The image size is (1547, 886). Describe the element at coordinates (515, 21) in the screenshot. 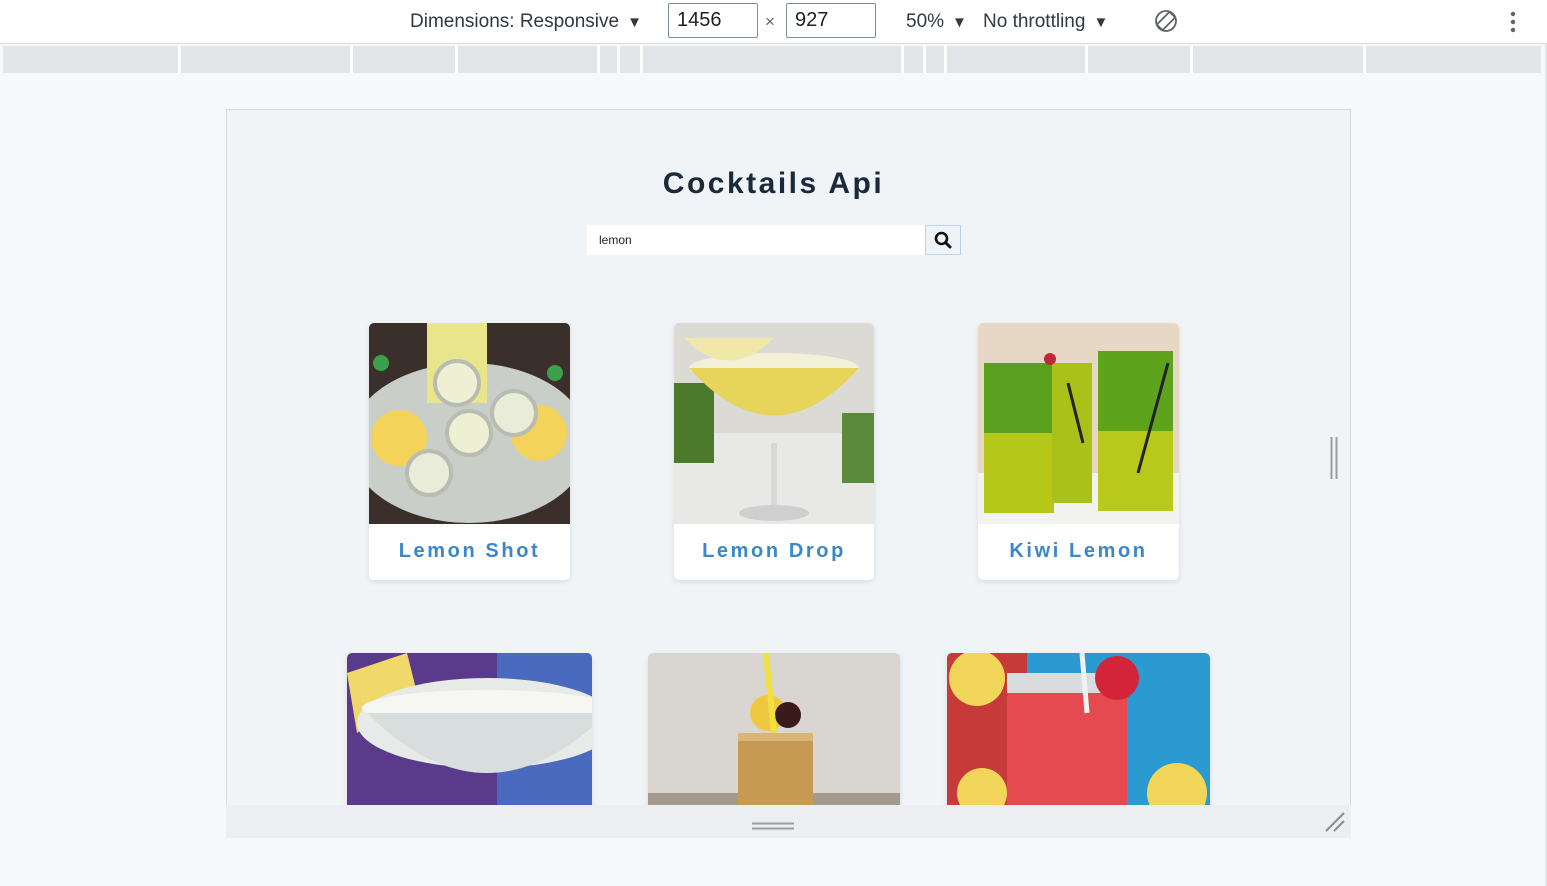

I see `dimensions-label: Dimensions: Responsive` at that location.